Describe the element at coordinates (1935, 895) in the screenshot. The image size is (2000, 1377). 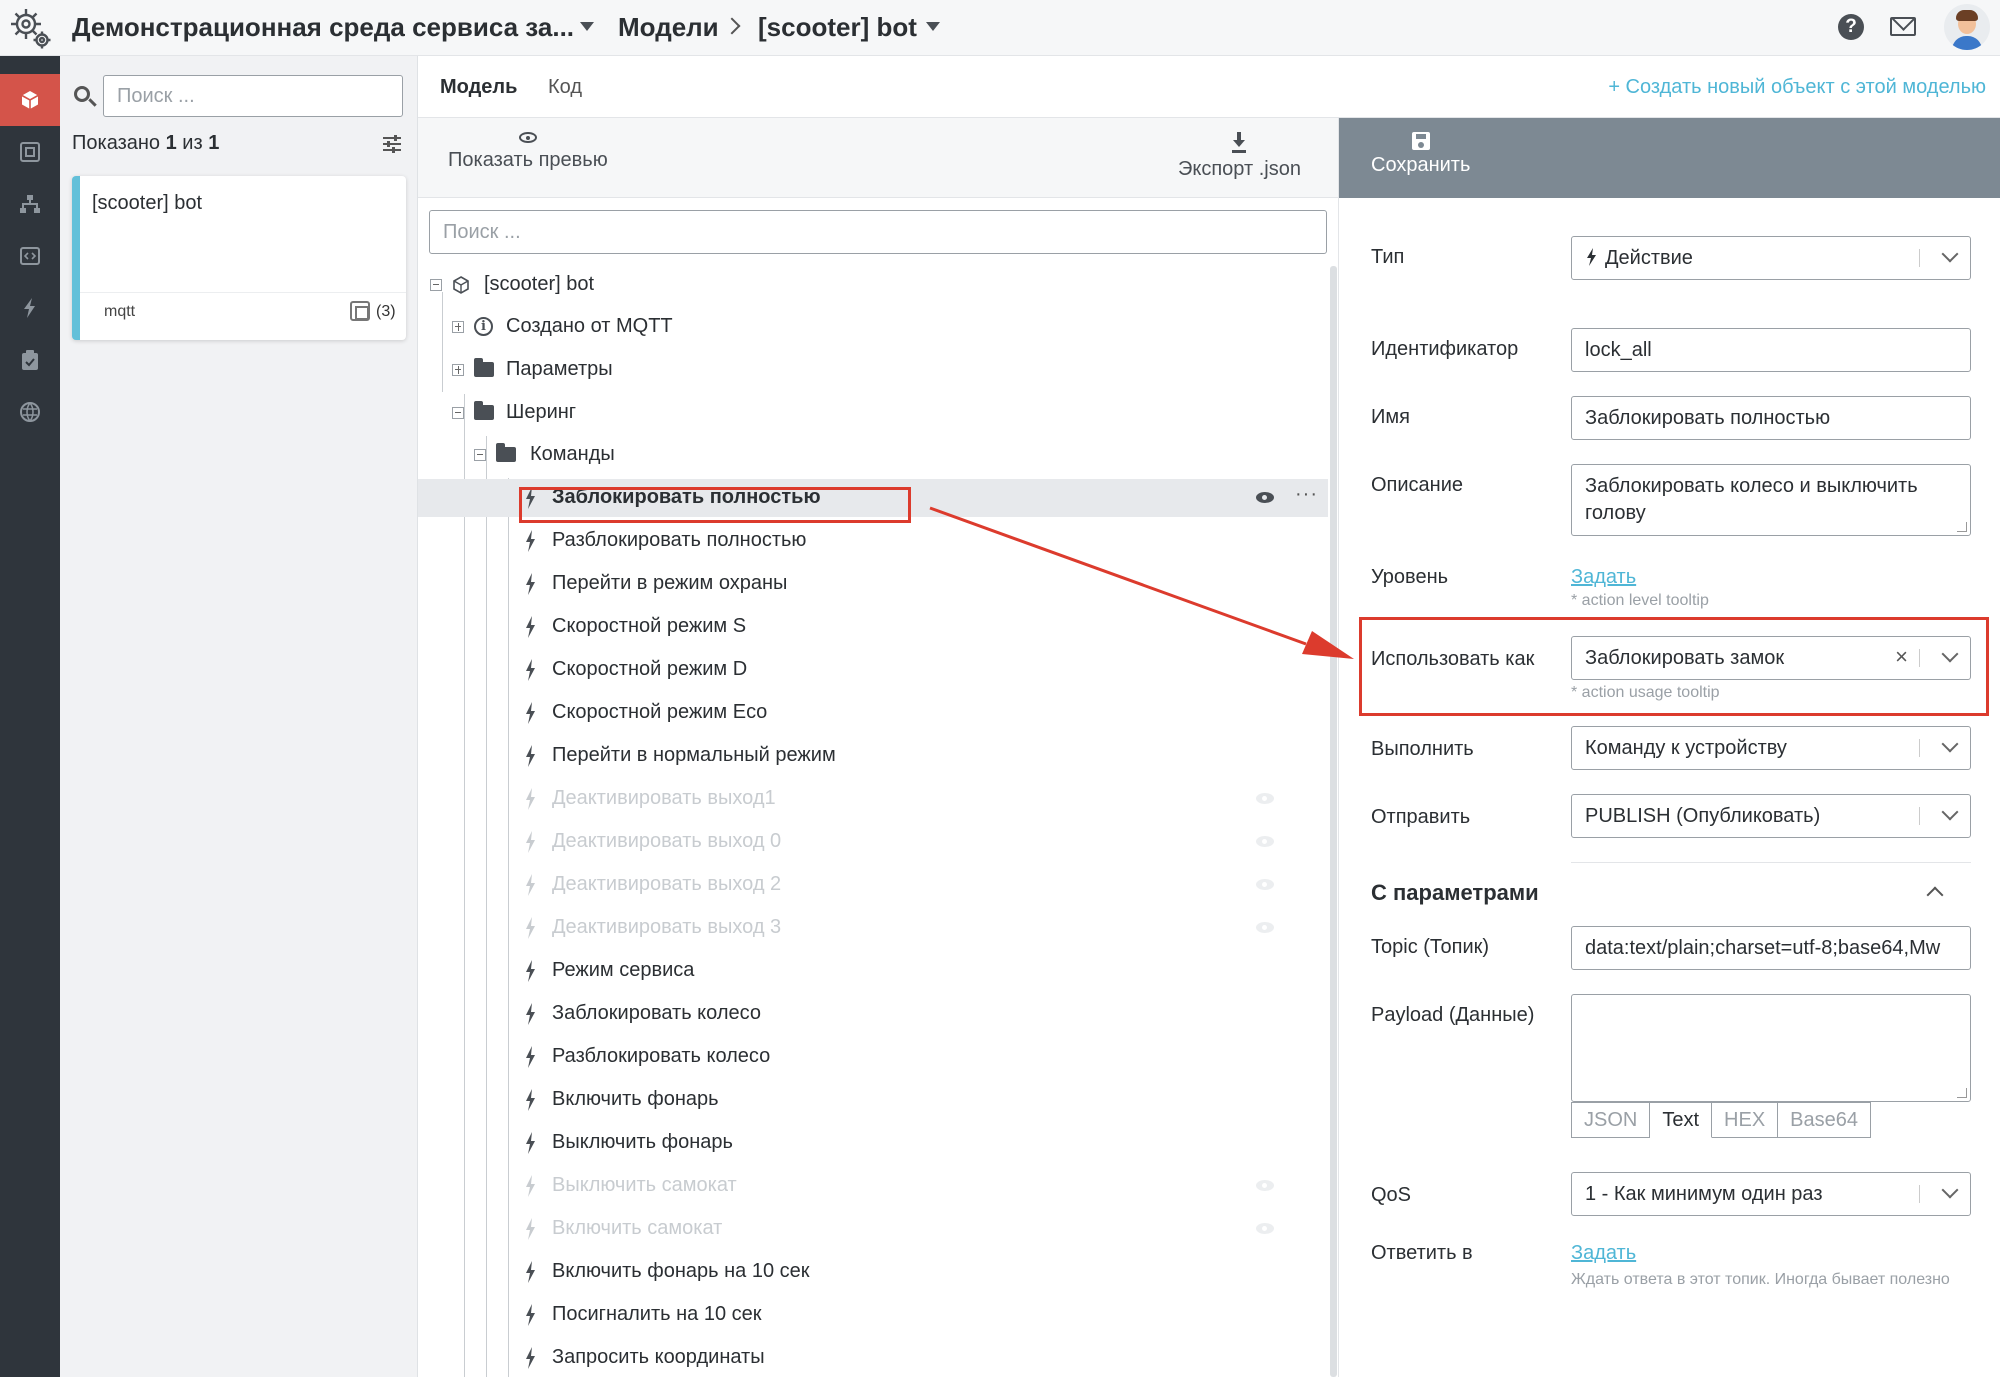
I see `chevron-up-icon` at that location.